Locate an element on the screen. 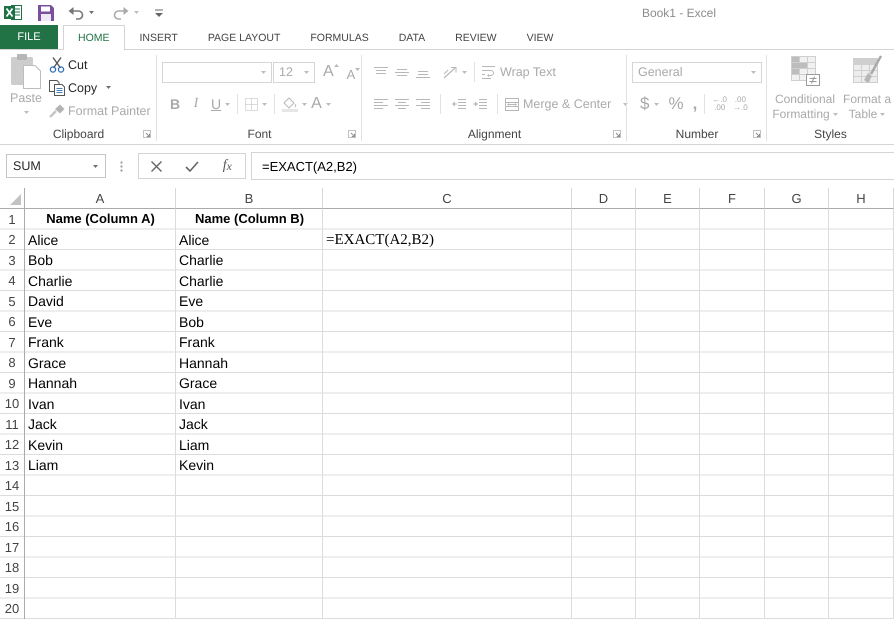  group-label: Font is located at coordinates (259, 133).